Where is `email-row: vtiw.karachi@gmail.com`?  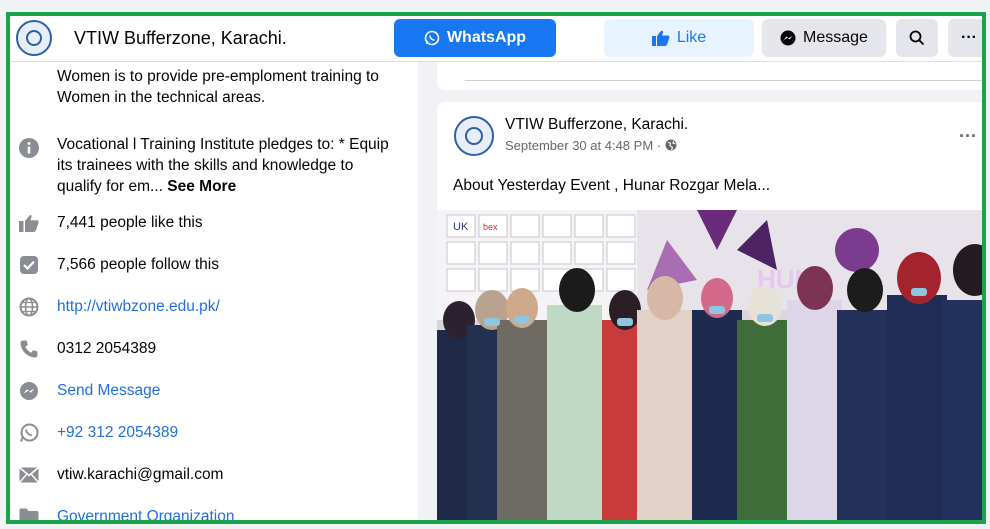 email-row: vtiw.karachi@gmail.com is located at coordinates (214, 475).